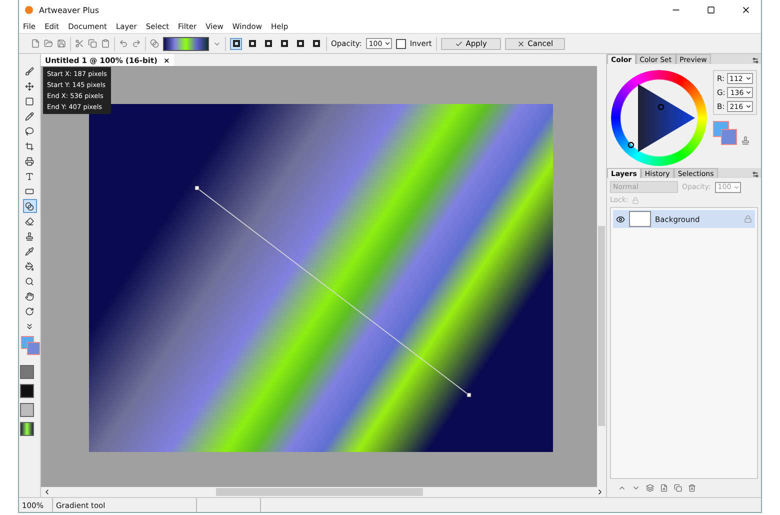 Image resolution: width=780 pixels, height=515 pixels. What do you see at coordinates (640, 219) in the screenshot?
I see `layer-thumbnail` at bounding box center [640, 219].